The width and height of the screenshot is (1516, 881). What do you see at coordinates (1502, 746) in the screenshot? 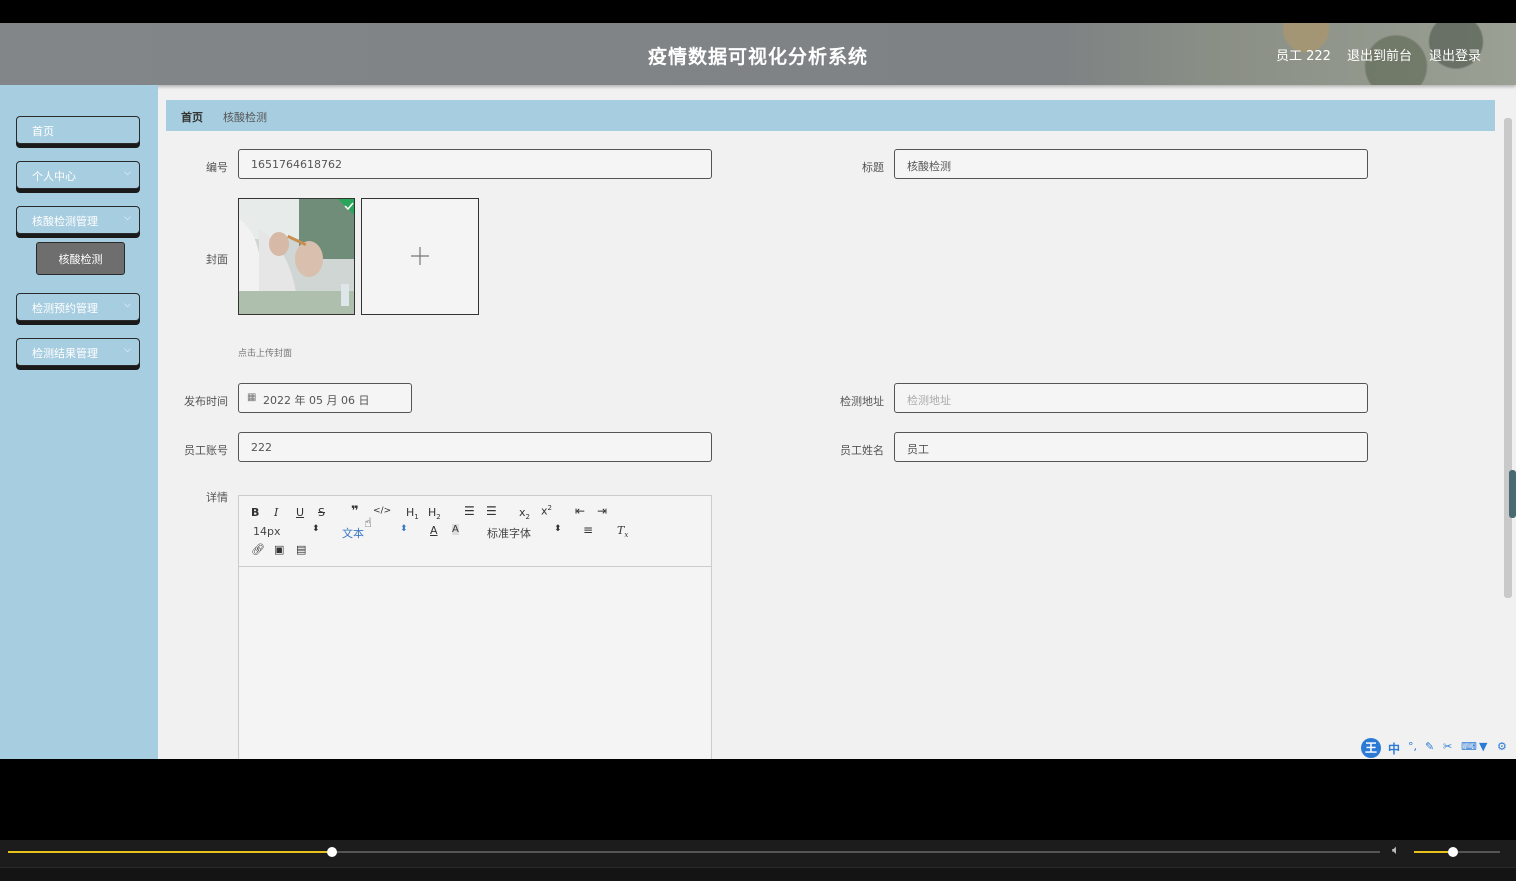
I see `settings-gear-icon: ⚙` at bounding box center [1502, 746].